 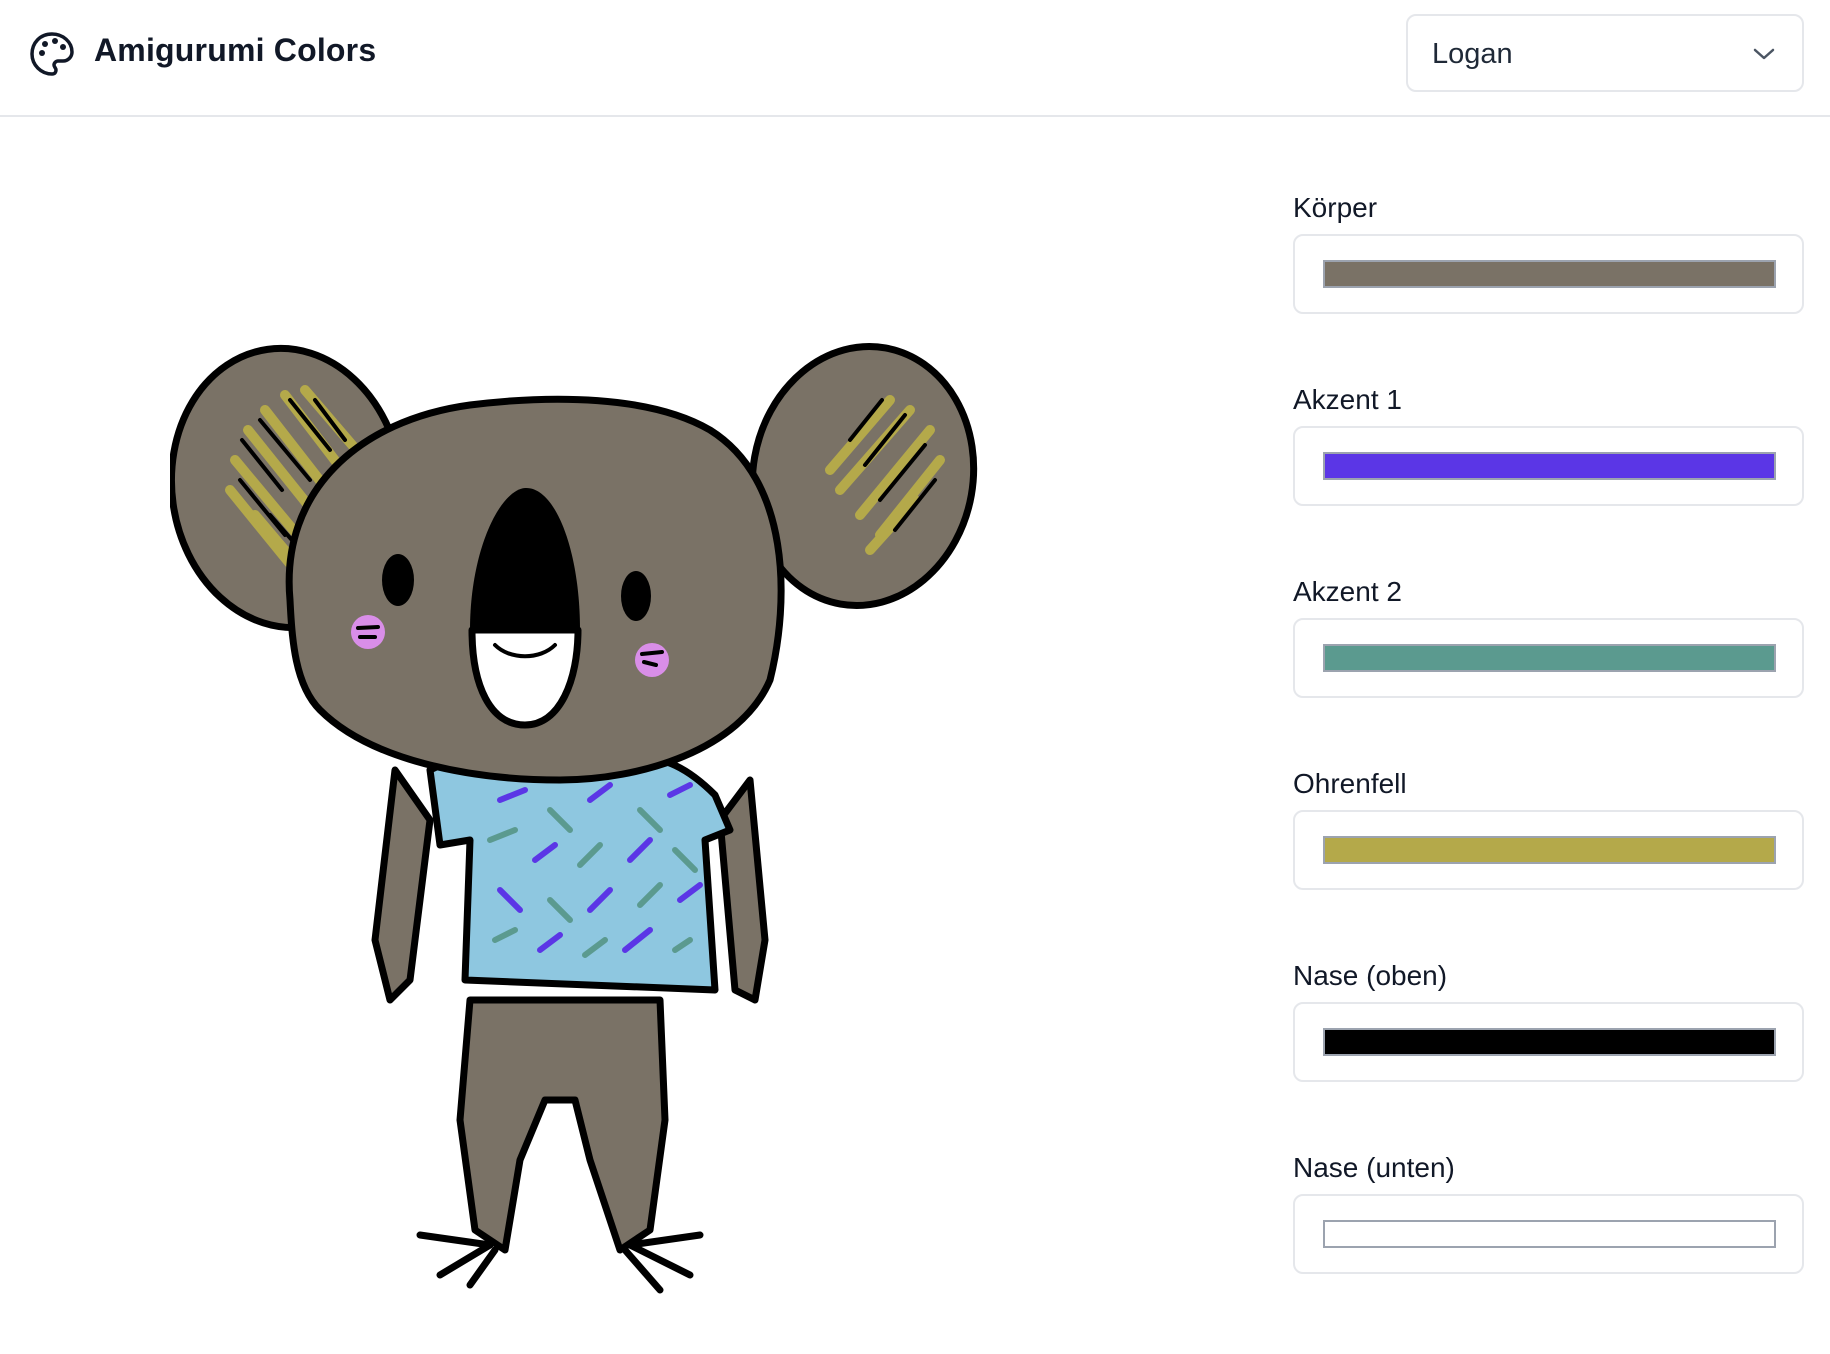 I want to click on color-group-akzent-1: Akzent 1, so click(x=1548, y=476).